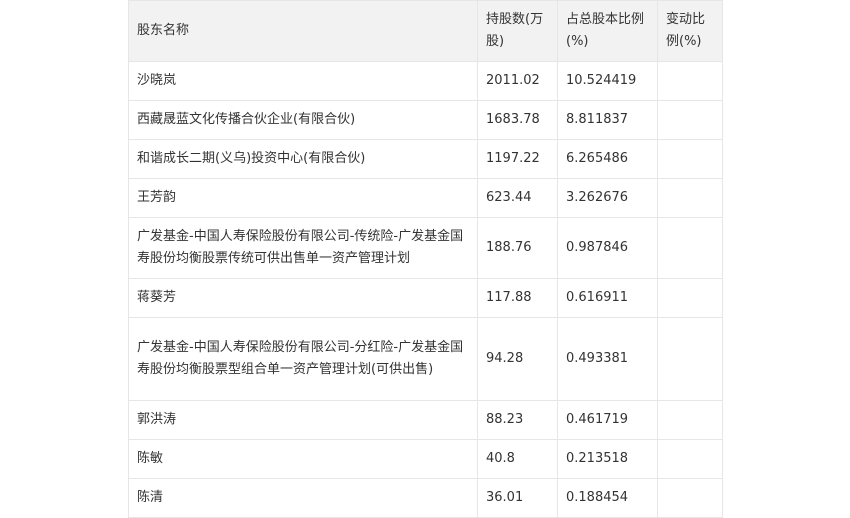 Image resolution: width=850 pixels, height=518 pixels. What do you see at coordinates (303, 159) in the screenshot?
I see `cell-shareholder-name: 和谐成长二期(义乌)投资中心(有限合伙)` at bounding box center [303, 159].